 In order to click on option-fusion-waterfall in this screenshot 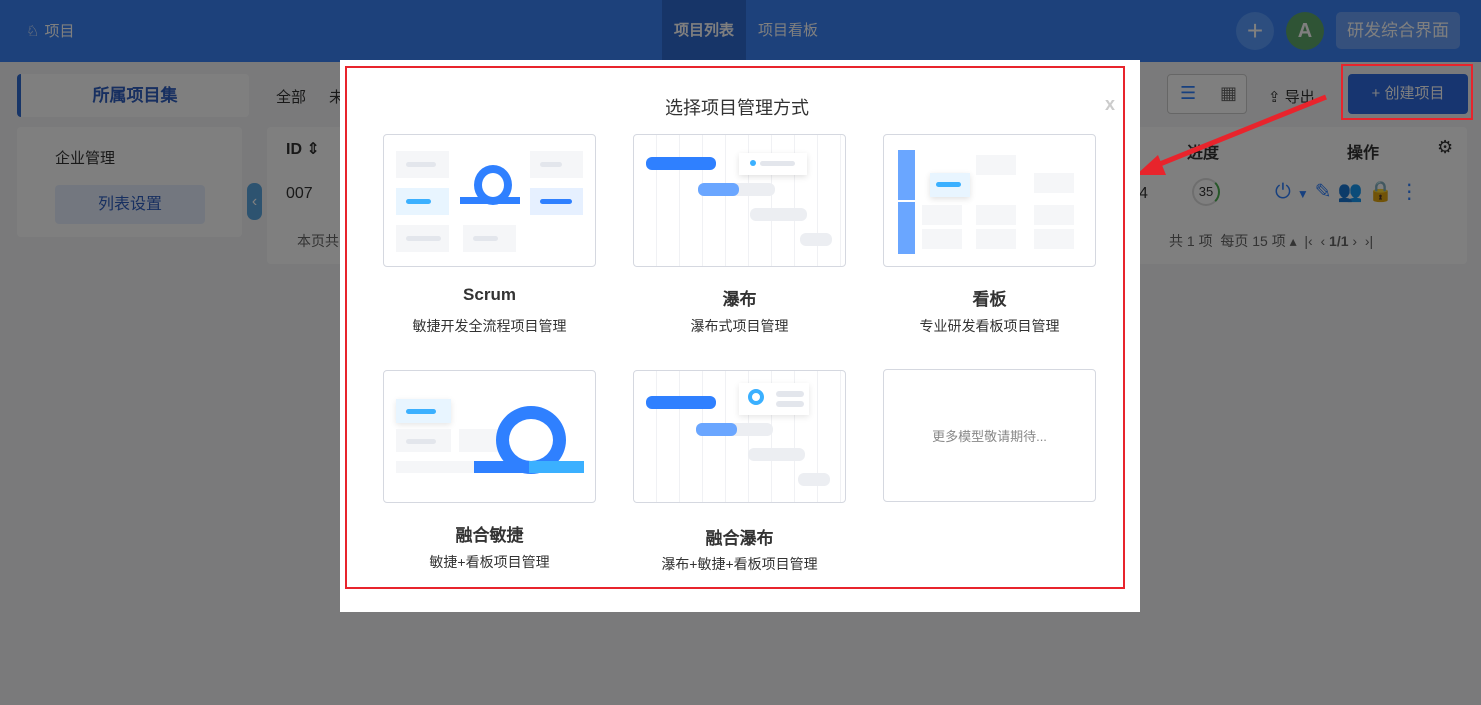, I will do `click(739, 436)`.